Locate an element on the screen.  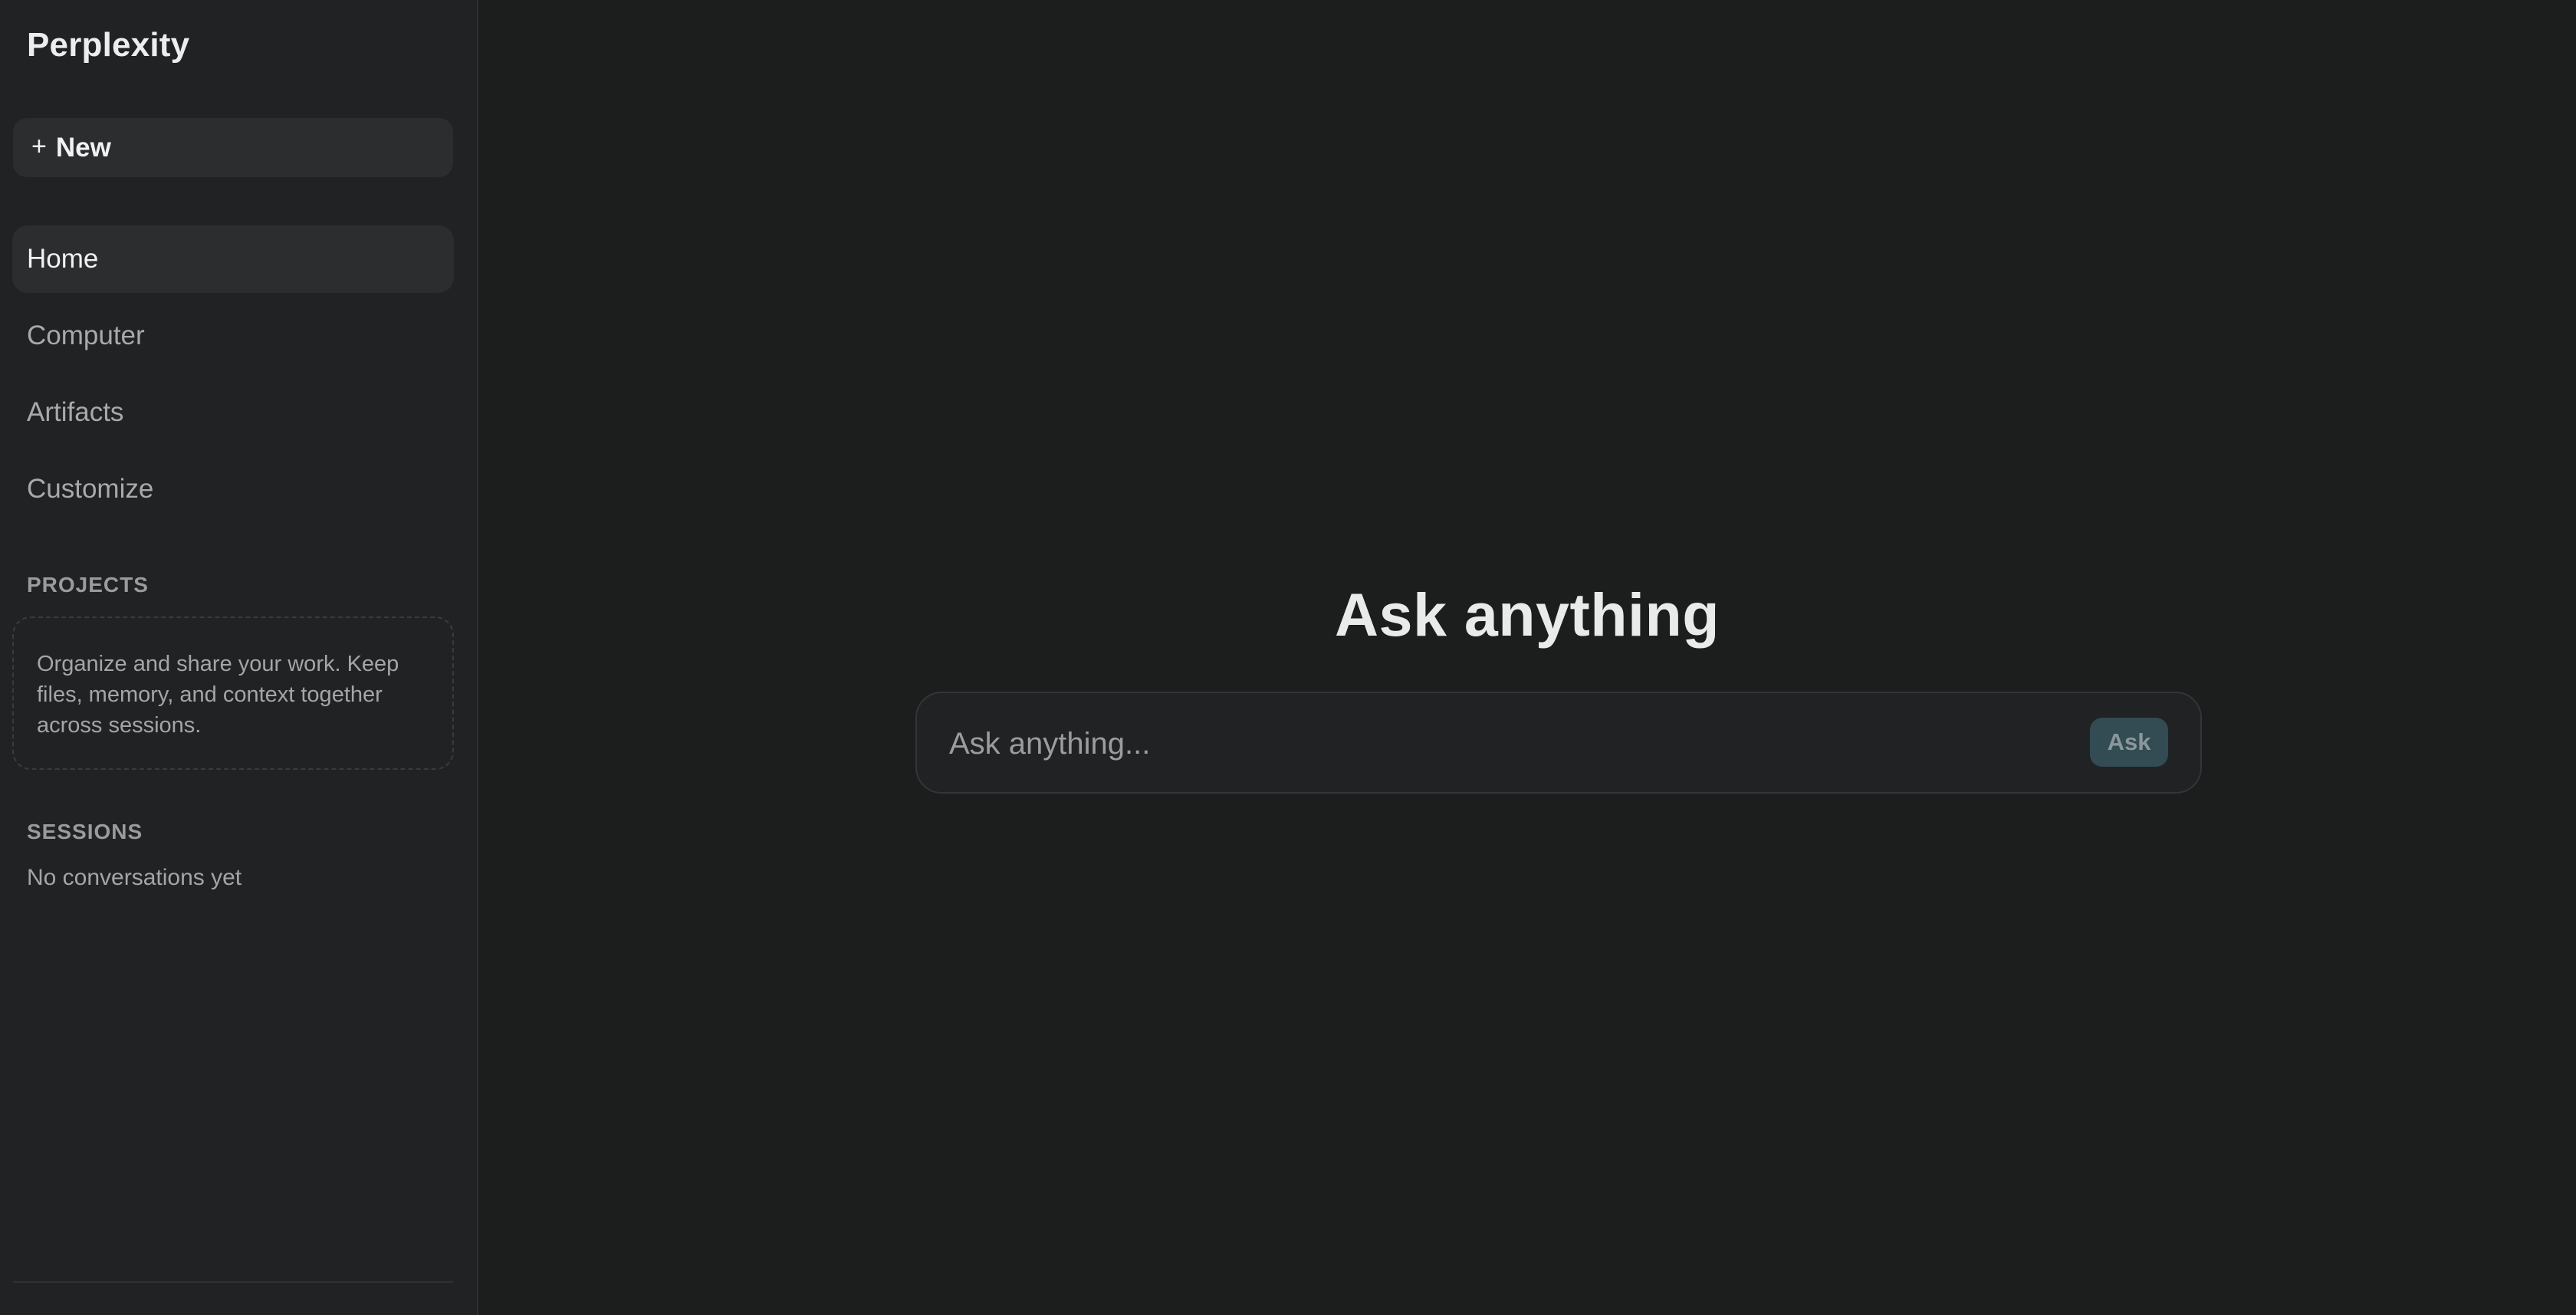
plus-icon: + is located at coordinates (39, 146).